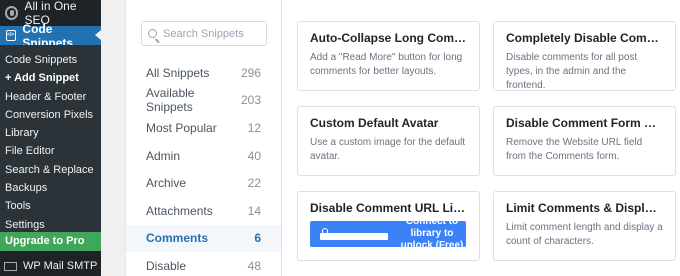 The height and width of the screenshot is (276, 680). I want to click on submenu-tools: Tools, so click(50, 206).